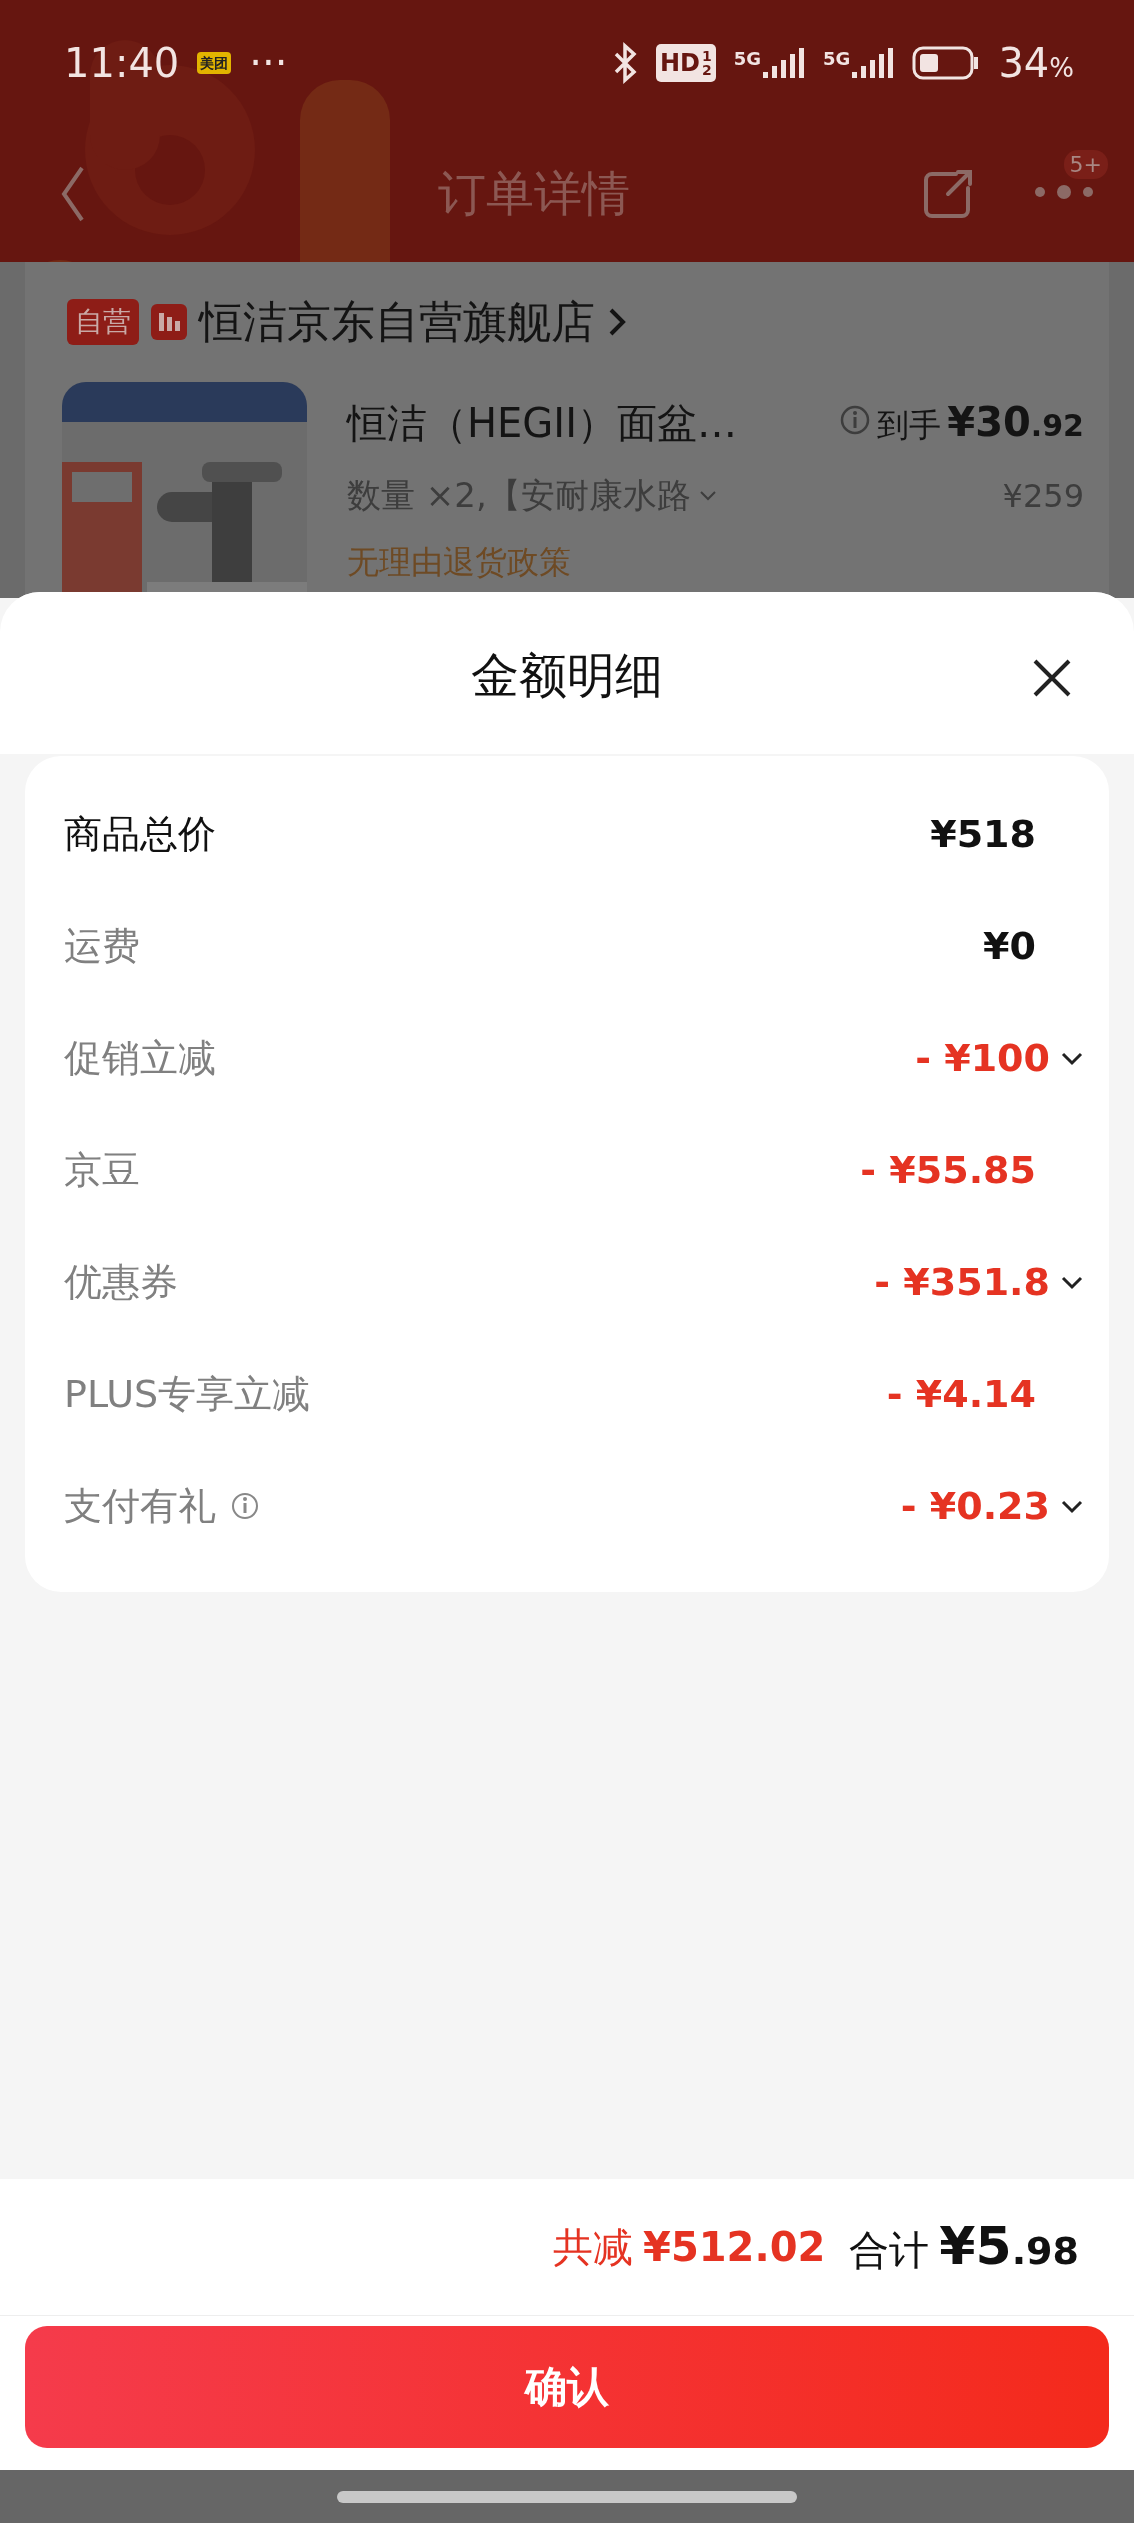  What do you see at coordinates (397, 322) in the screenshot?
I see `store-name: 恒洁京东自营旗舰店` at bounding box center [397, 322].